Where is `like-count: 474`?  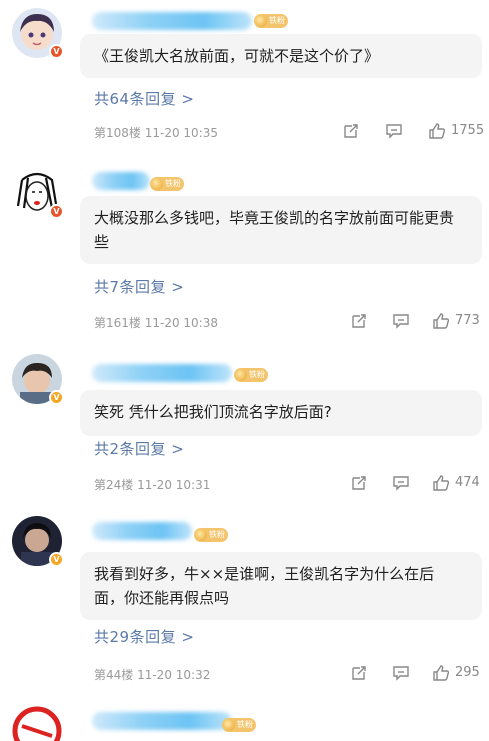 like-count: 474 is located at coordinates (467, 482).